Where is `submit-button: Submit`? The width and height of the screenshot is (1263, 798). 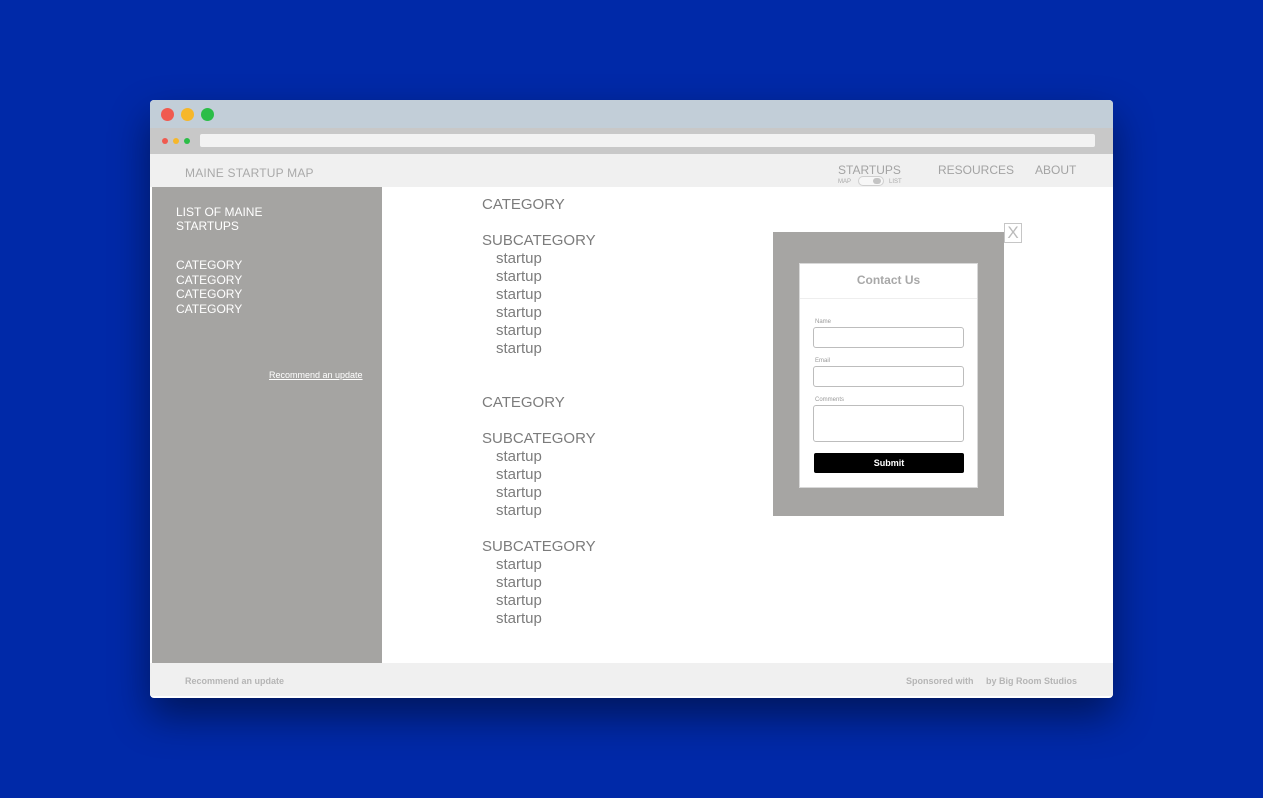
submit-button: Submit is located at coordinates (889, 463).